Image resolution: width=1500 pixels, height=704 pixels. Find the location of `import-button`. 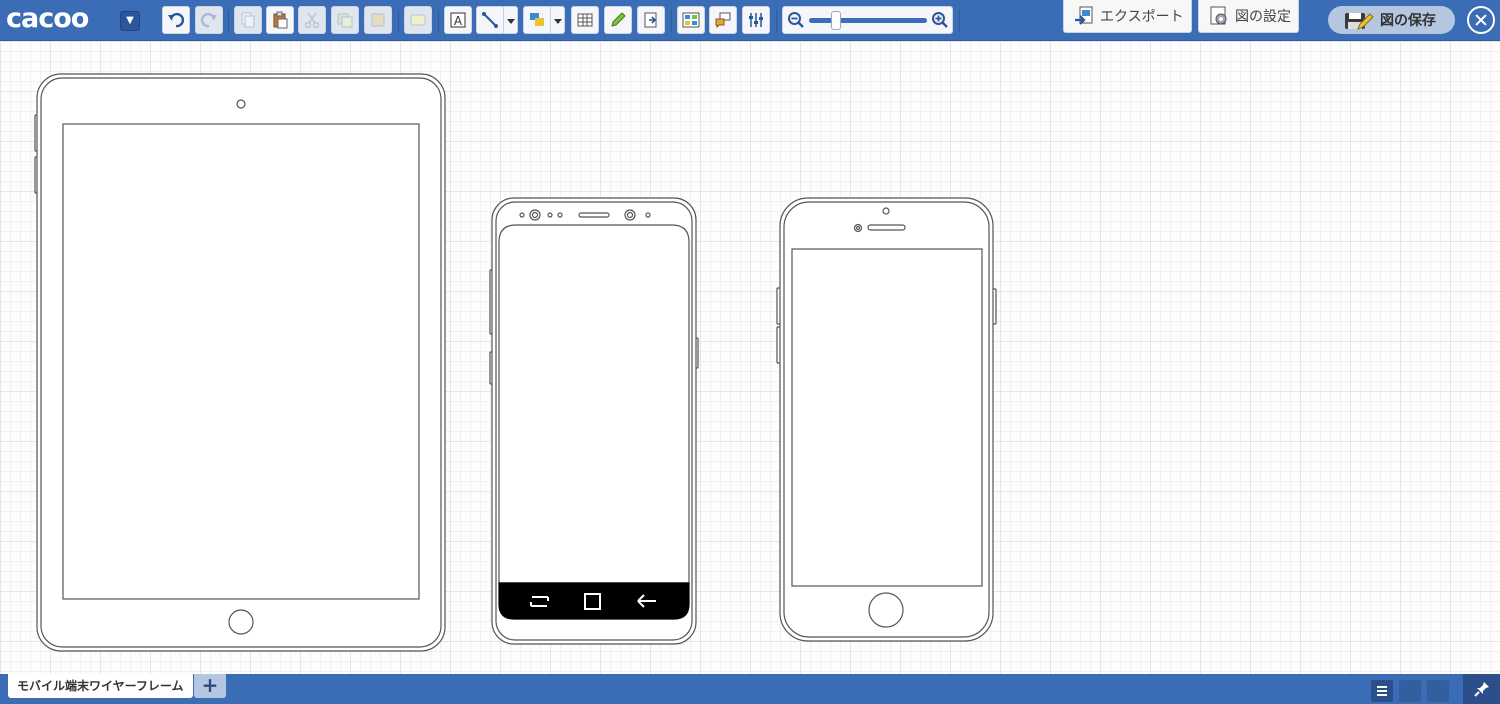

import-button is located at coordinates (651, 20).